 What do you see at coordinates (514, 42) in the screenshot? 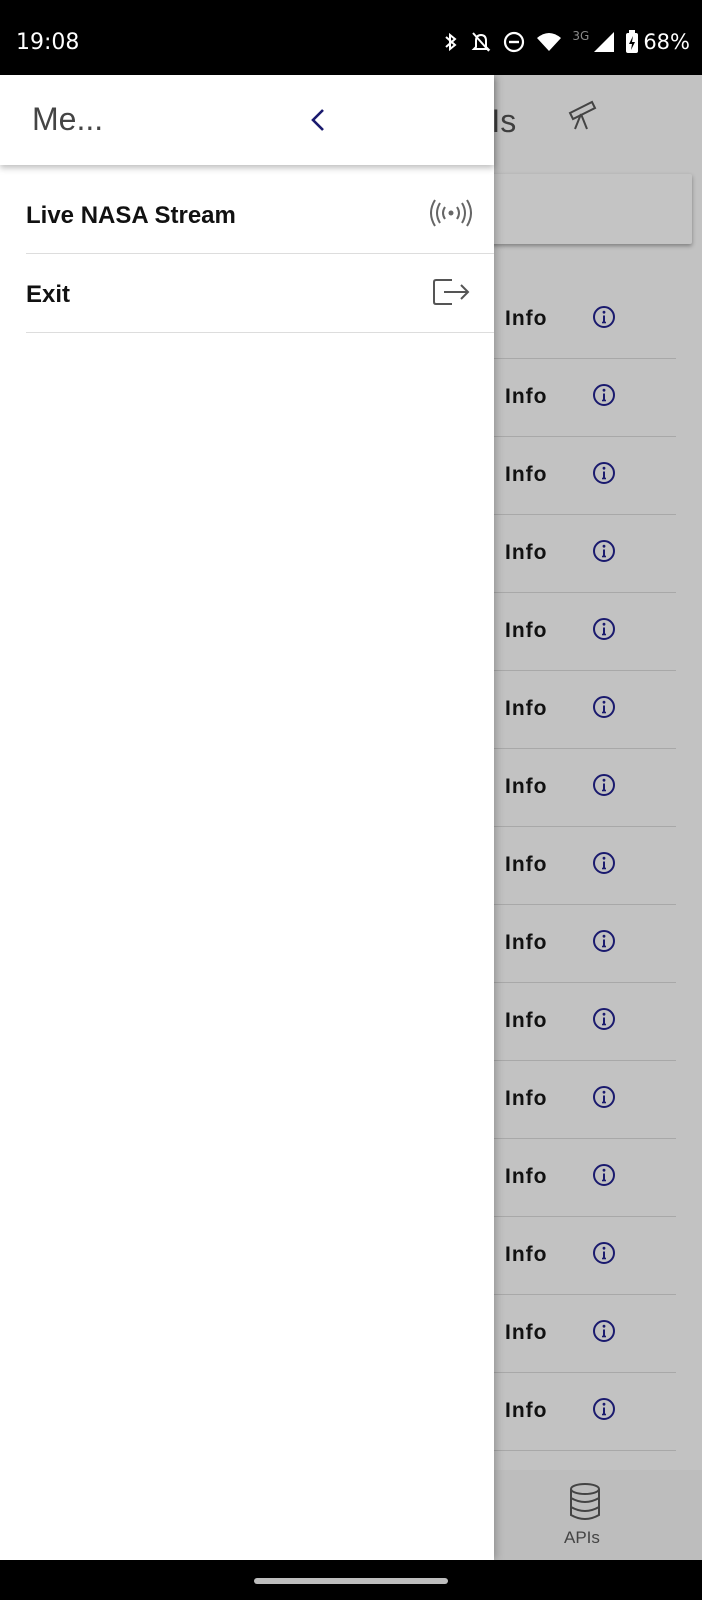
I see `do-not-disturb-icon` at bounding box center [514, 42].